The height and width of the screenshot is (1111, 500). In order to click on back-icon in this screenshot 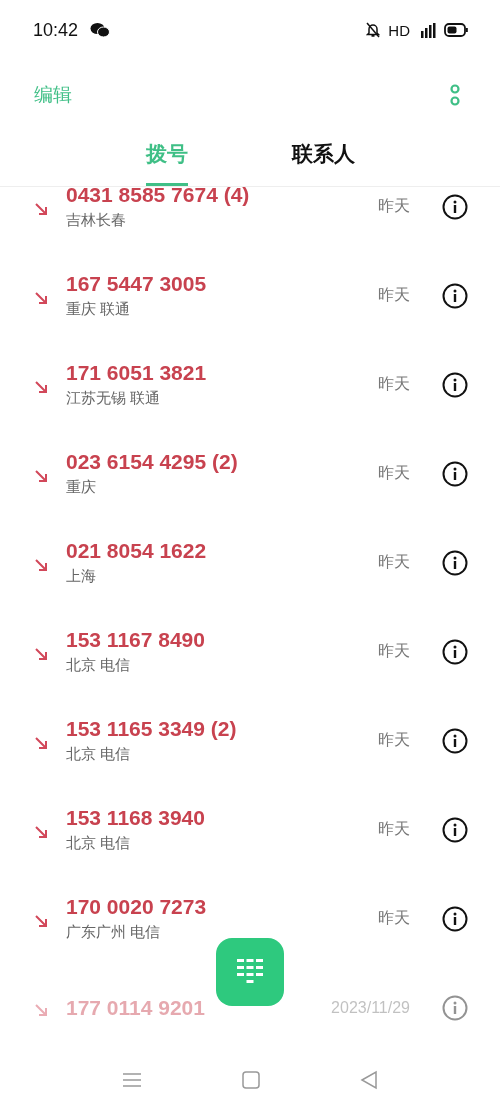, I will do `click(369, 1080)`.